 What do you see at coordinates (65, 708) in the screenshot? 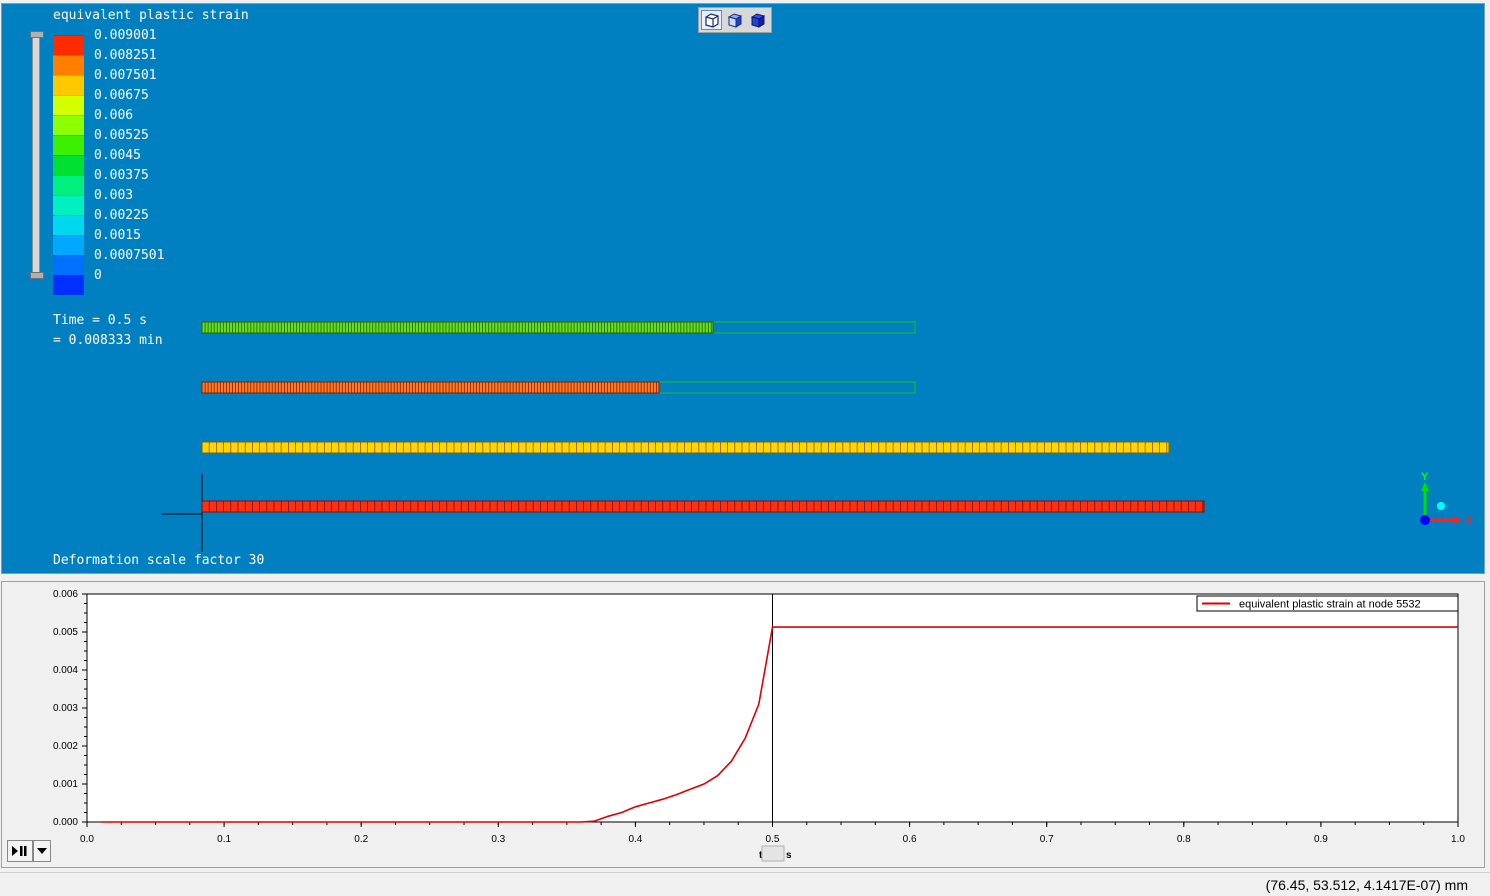
I see `y-tick-label: 0.003` at bounding box center [65, 708].